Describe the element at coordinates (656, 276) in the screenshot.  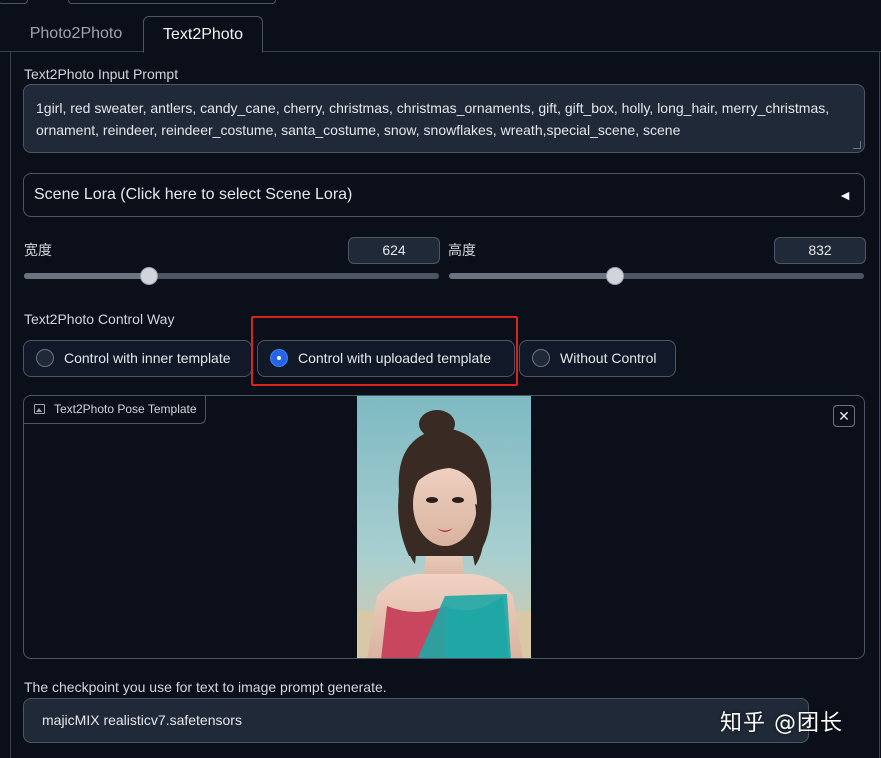
I see `height-slider` at that location.